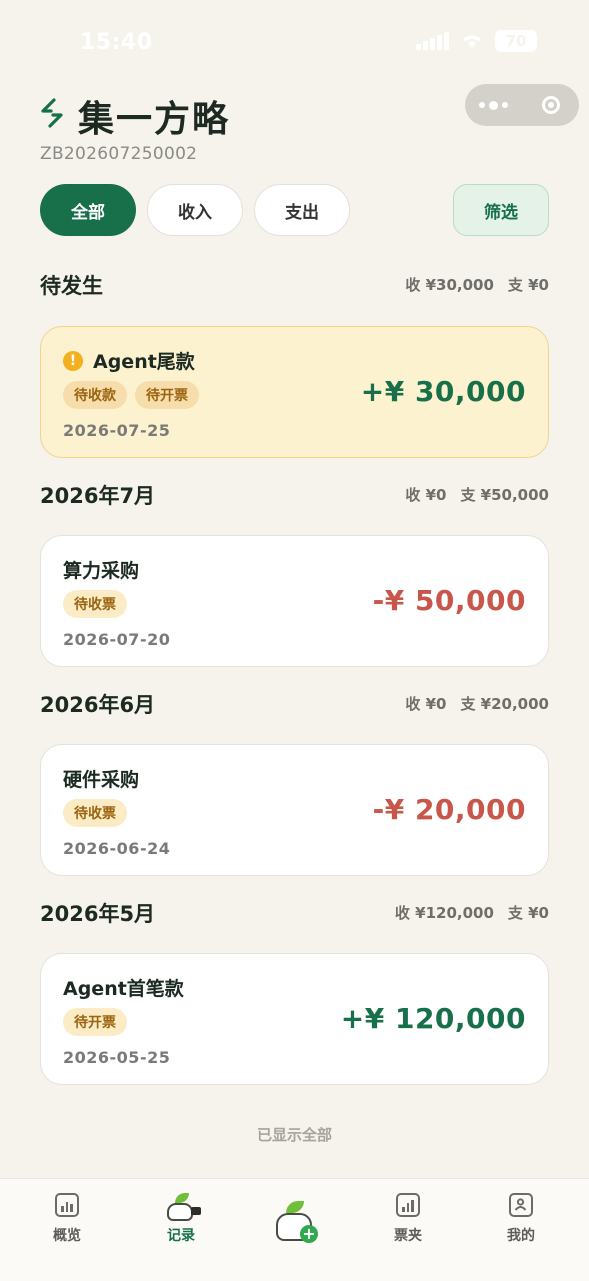 The height and width of the screenshot is (1281, 589). What do you see at coordinates (493, 105) in the screenshot?
I see `more-icon` at bounding box center [493, 105].